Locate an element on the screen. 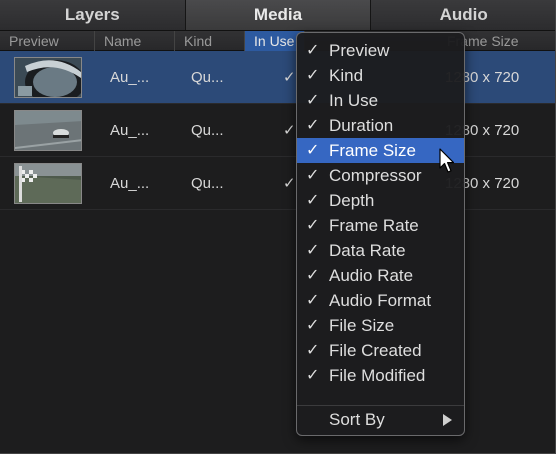 This screenshot has width=556, height=454. menu-item-audio-rate: ✓ Audio Rate is located at coordinates (380, 275).